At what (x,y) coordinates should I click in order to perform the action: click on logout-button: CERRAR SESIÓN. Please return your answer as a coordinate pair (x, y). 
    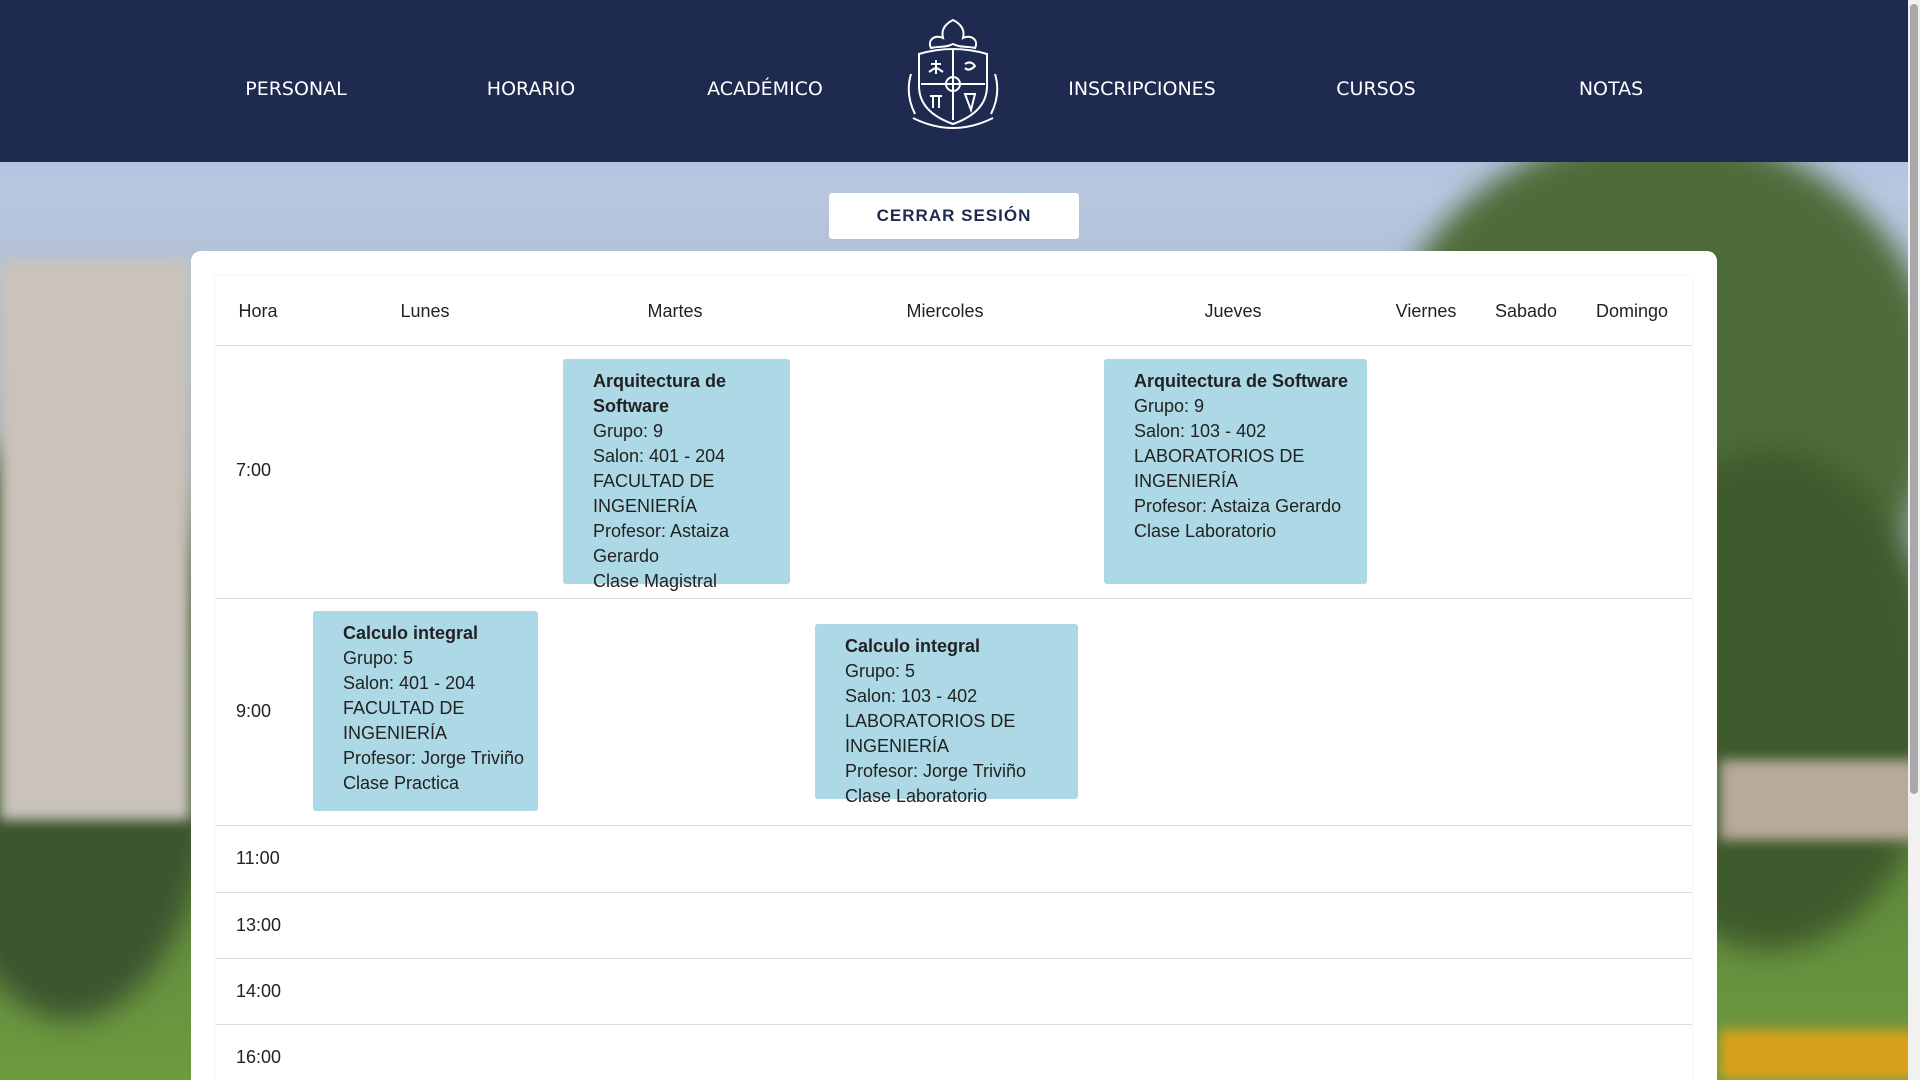
    Looking at the image, I should click on (954, 216).